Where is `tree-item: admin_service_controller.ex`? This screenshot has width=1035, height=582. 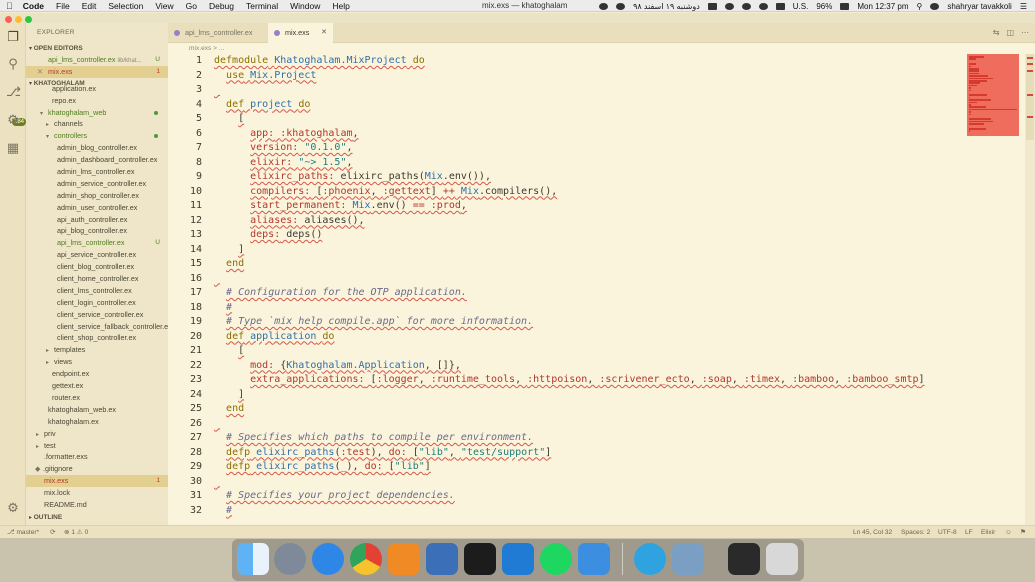 tree-item: admin_service_controller.ex is located at coordinates (97, 184).